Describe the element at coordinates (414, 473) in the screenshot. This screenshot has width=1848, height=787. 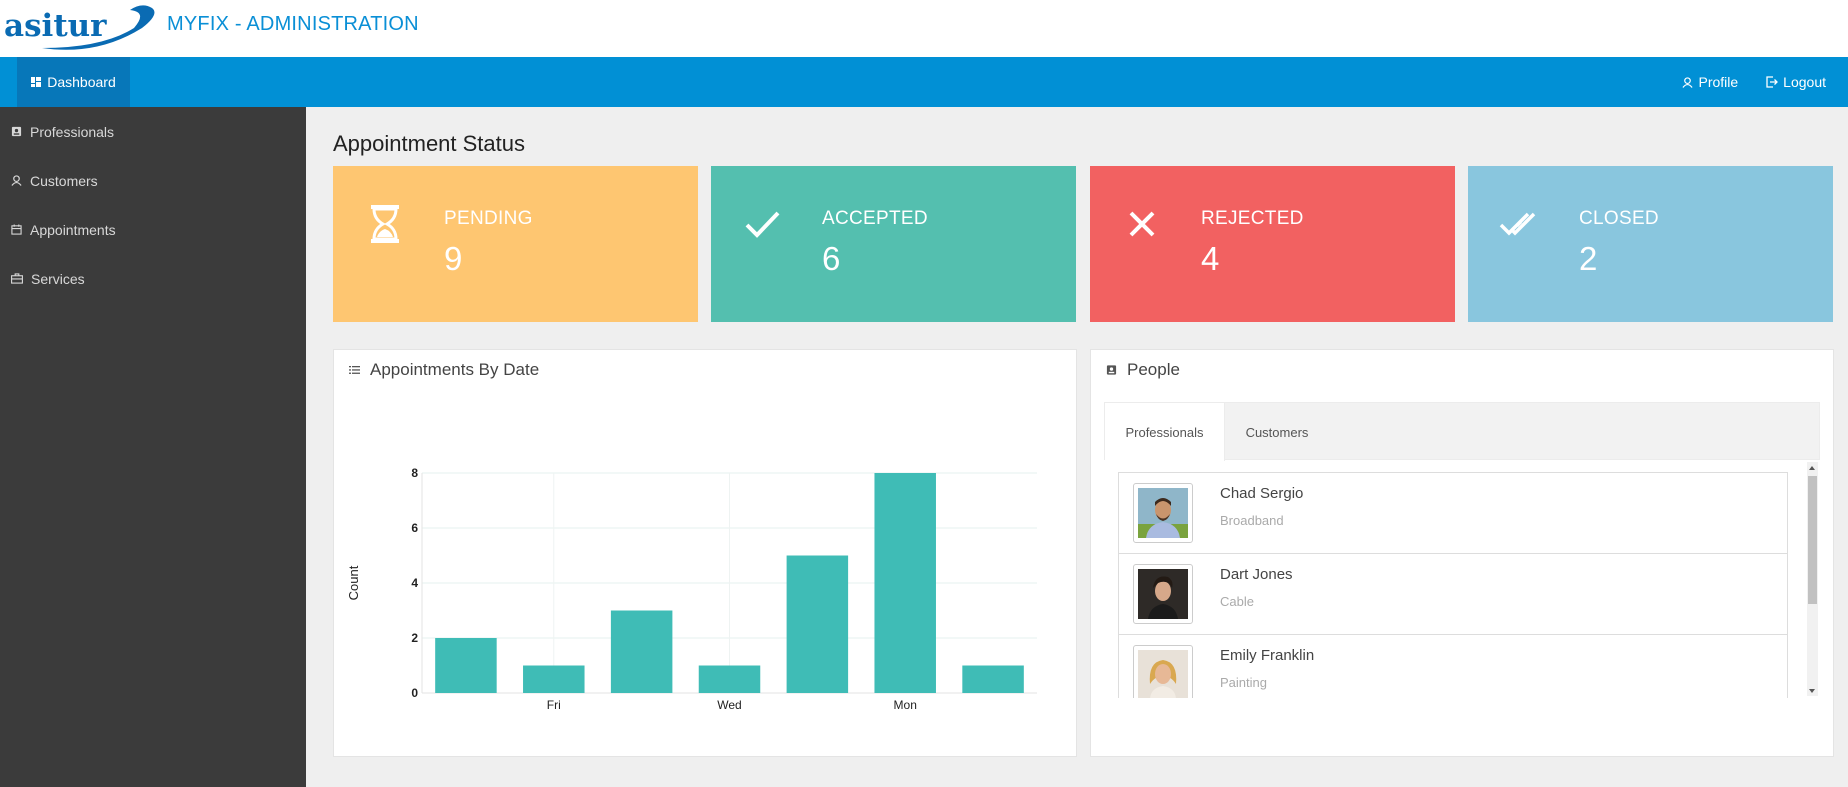
I see `y-tick-label: 8` at that location.